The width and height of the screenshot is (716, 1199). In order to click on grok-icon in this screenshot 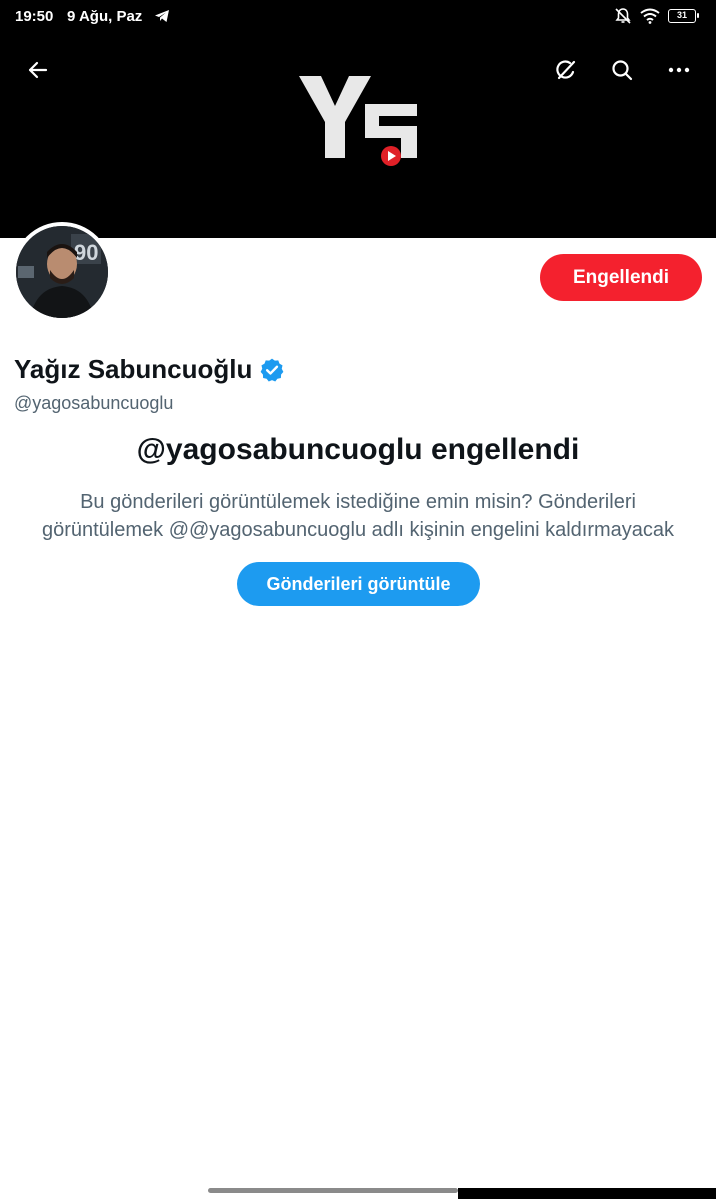, I will do `click(566, 70)`.